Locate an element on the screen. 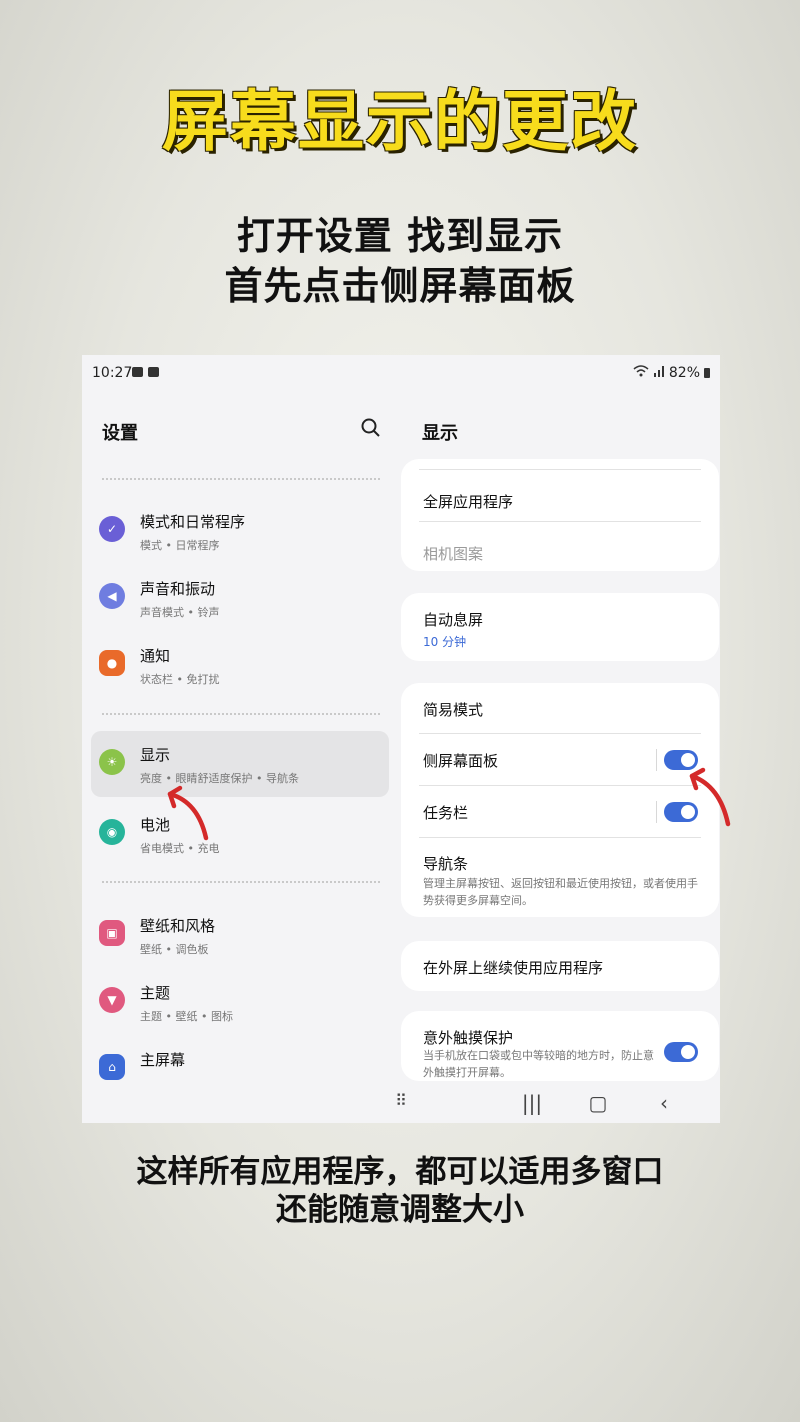 This screenshot has width=800, height=1422. accidental-touch-label: 意外触摸保护 is located at coordinates (468, 1038).